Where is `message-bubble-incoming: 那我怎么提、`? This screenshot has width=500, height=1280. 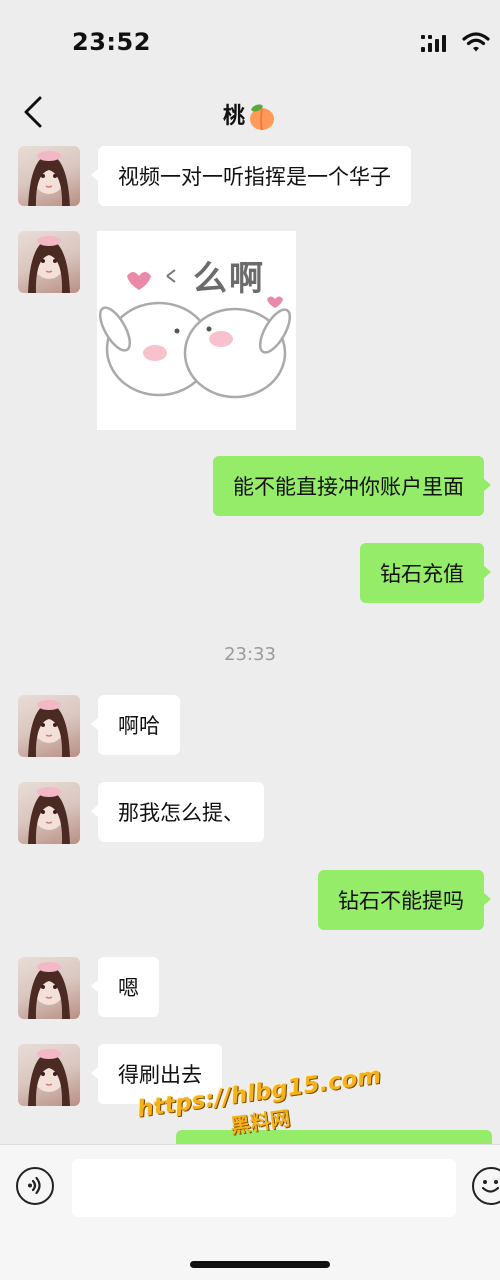
message-bubble-incoming: 那我怎么提、 is located at coordinates (177, 812).